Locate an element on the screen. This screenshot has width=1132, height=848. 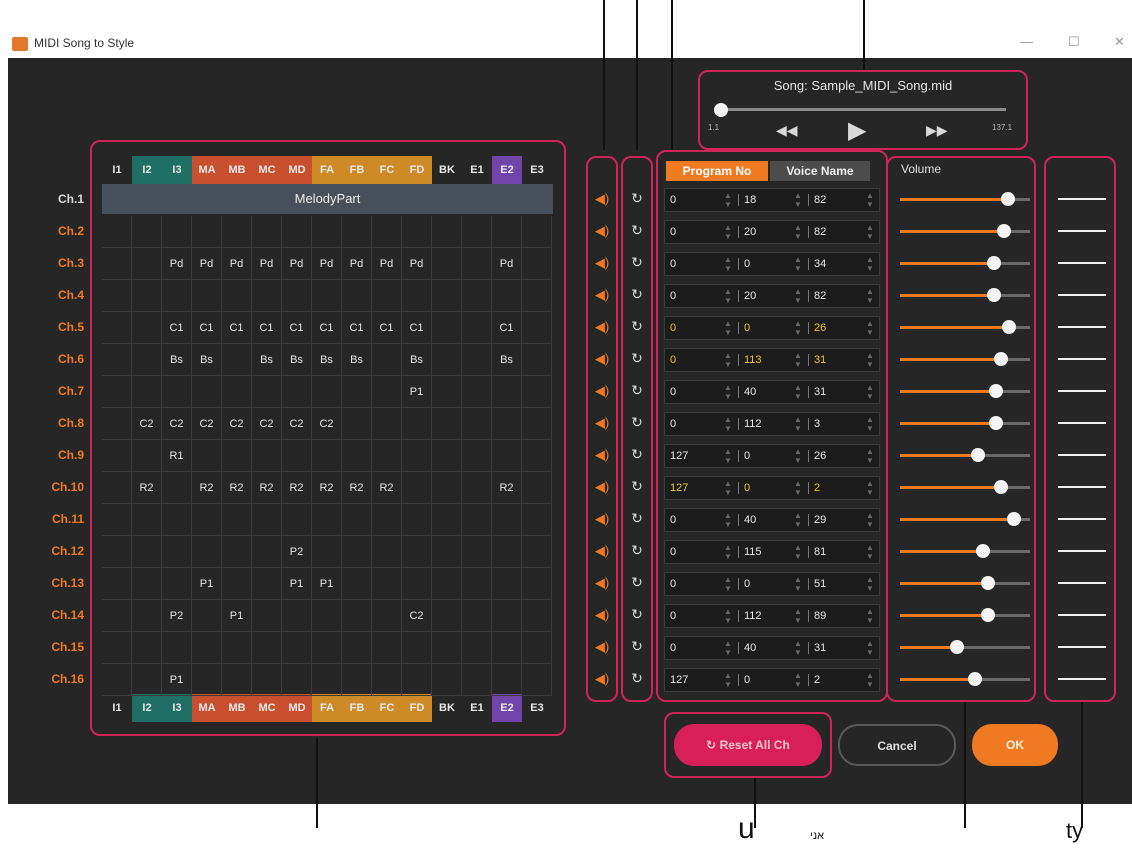
lsb-input: 3 is located at coordinates (817, 424).